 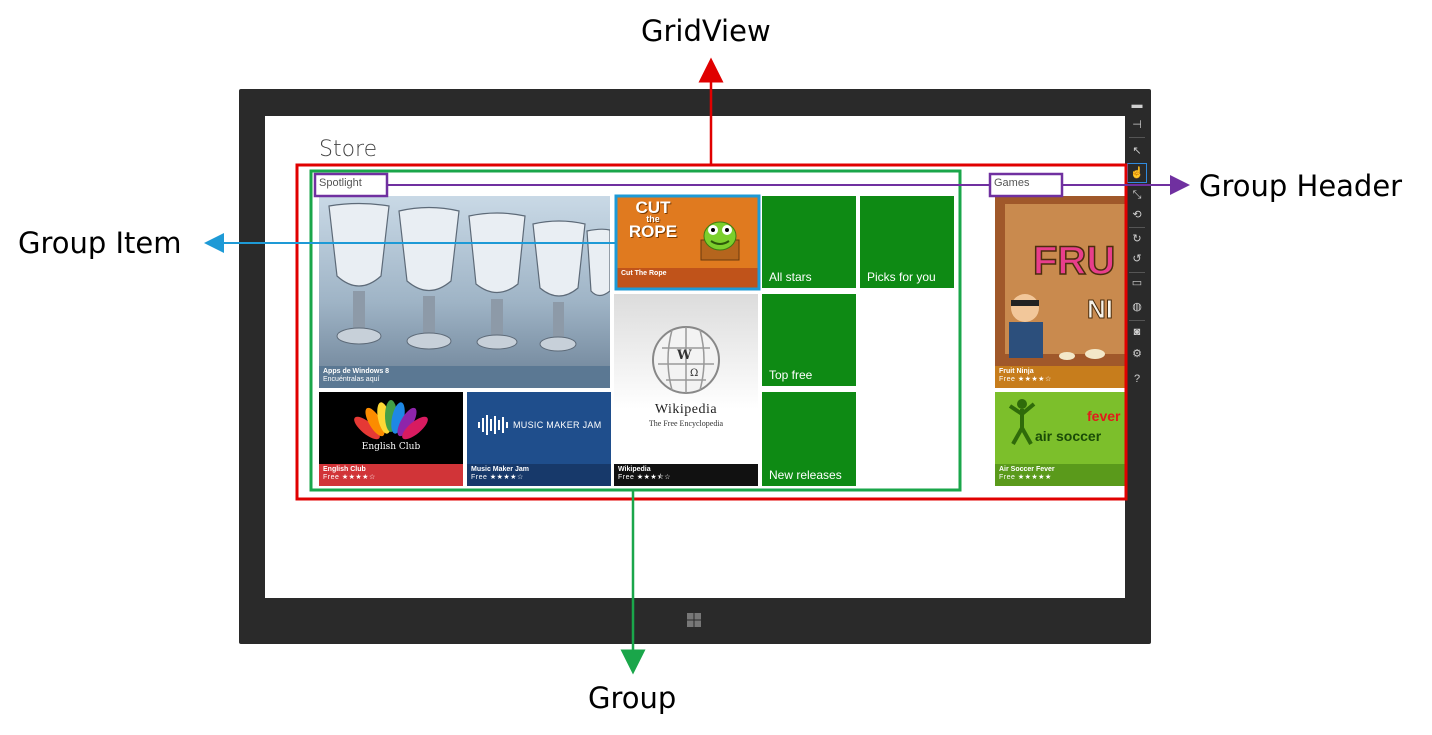 I want to click on group-item-highlight-box, so click(x=687, y=242).